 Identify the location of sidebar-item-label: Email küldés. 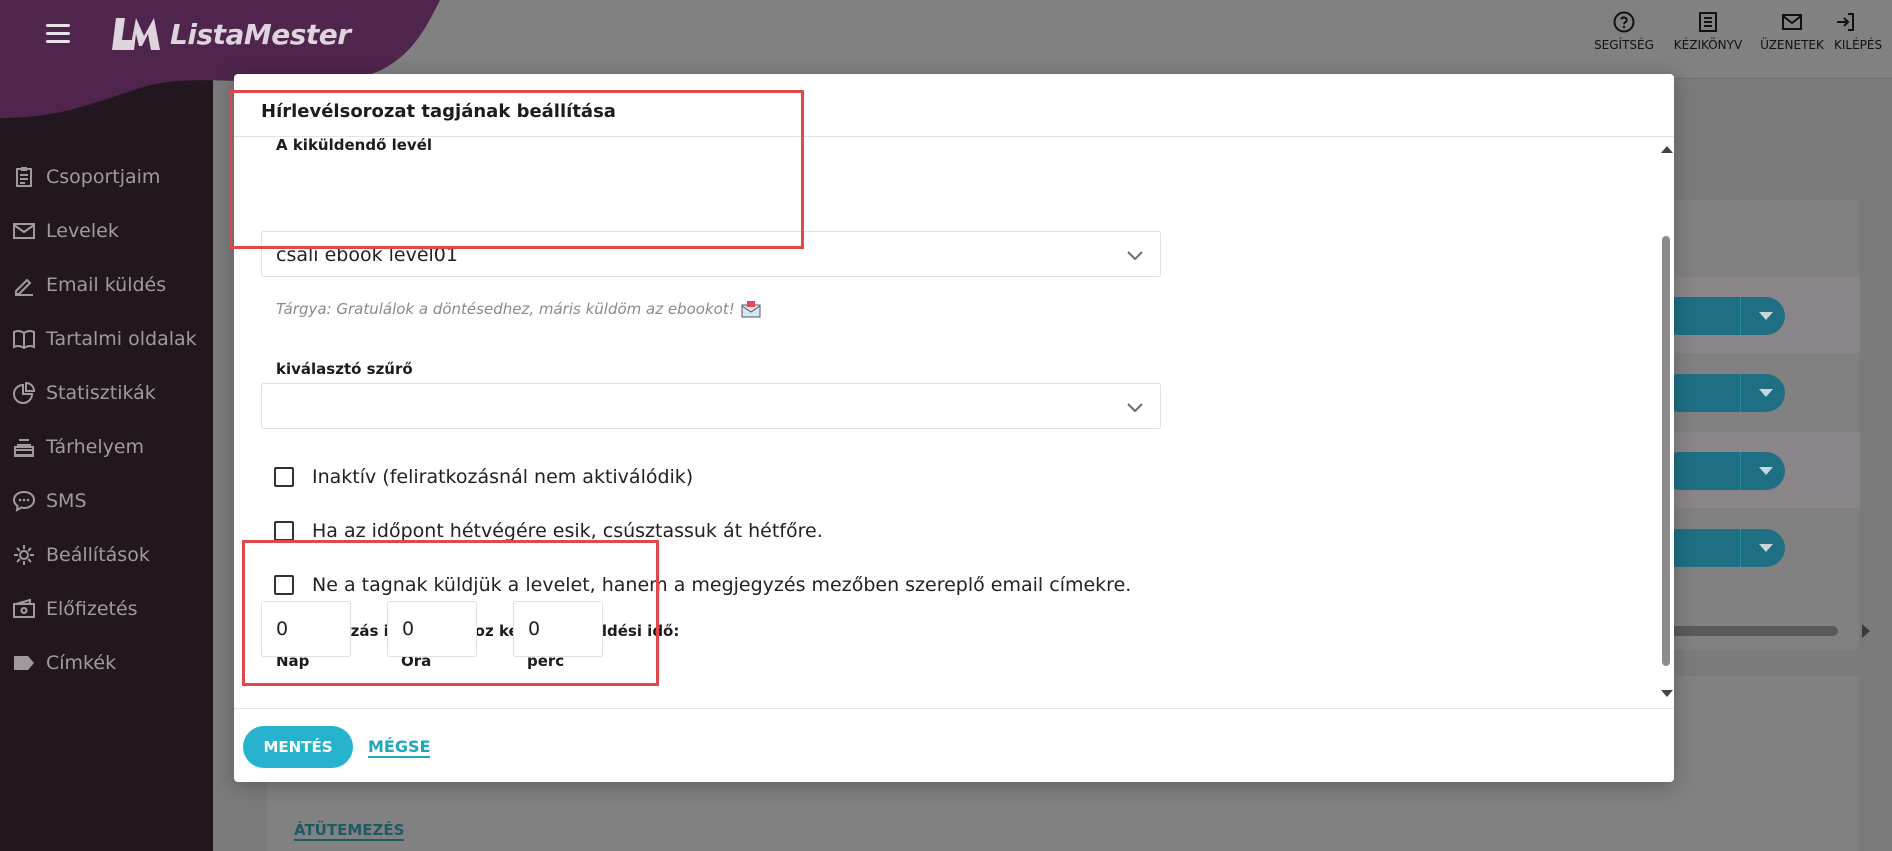
(106, 285).